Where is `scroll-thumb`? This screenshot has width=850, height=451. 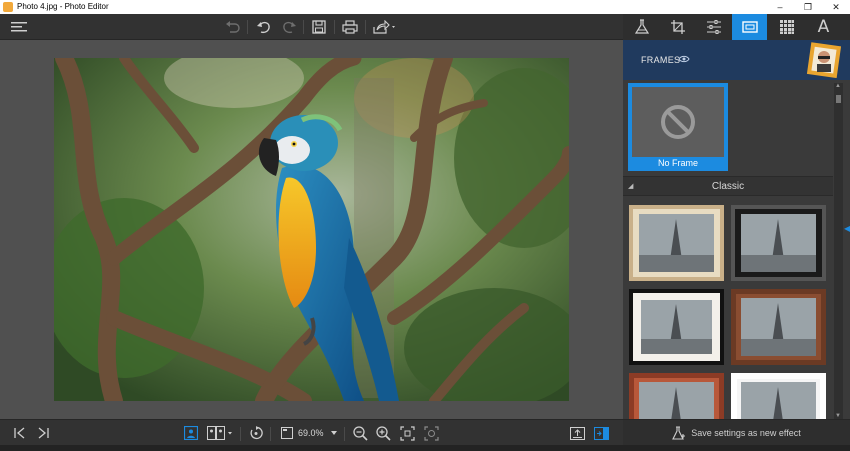 scroll-thumb is located at coordinates (838, 99).